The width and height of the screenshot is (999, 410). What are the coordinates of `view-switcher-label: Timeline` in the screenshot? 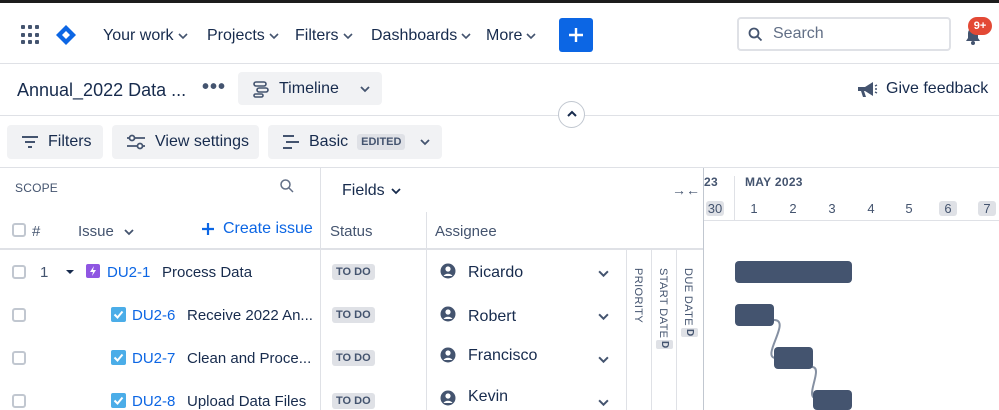 It's located at (309, 88).